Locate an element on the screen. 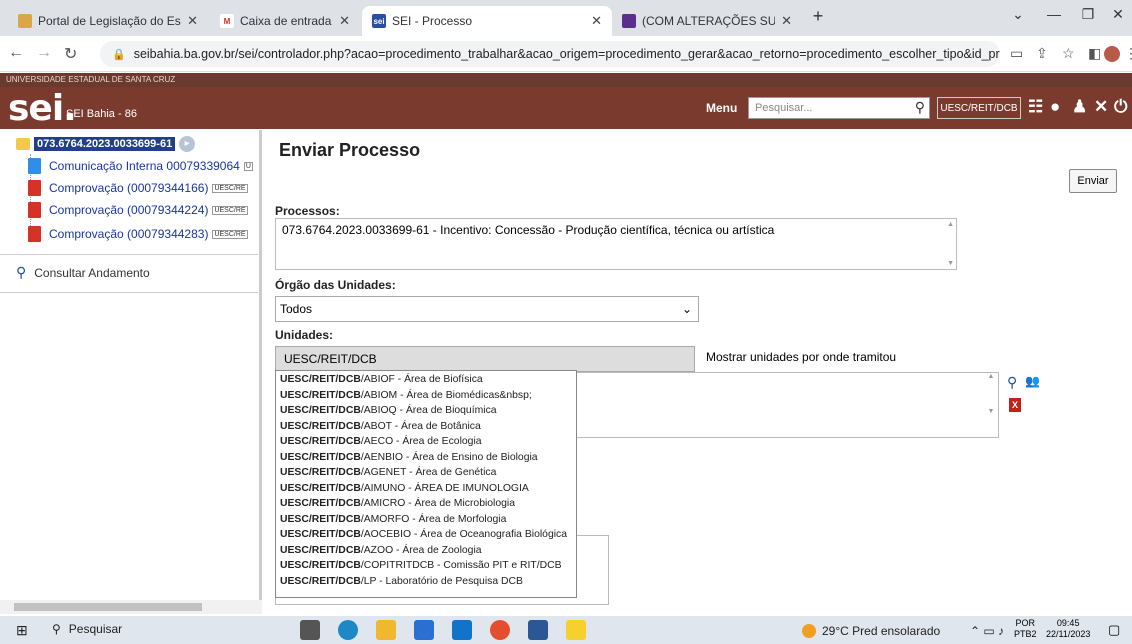  weather-widget: 29°C Pred ensolarado is located at coordinates (871, 631).